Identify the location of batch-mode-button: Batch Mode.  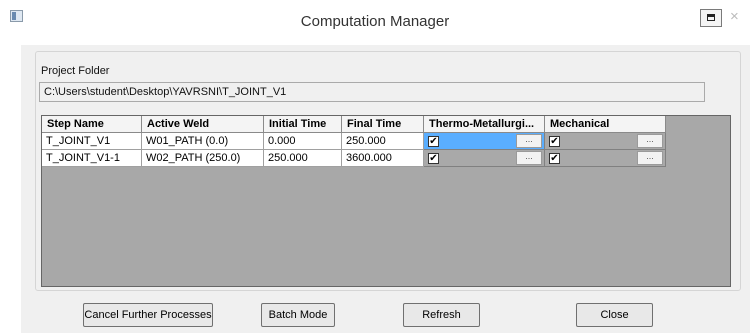
(298, 315).